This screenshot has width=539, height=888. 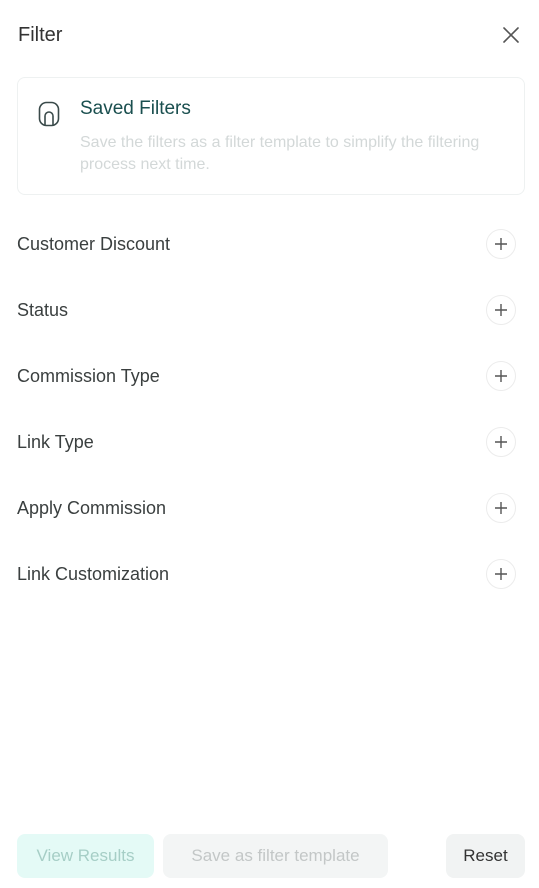 What do you see at coordinates (94, 243) in the screenshot?
I see `filter-label: Customer Discount` at bounding box center [94, 243].